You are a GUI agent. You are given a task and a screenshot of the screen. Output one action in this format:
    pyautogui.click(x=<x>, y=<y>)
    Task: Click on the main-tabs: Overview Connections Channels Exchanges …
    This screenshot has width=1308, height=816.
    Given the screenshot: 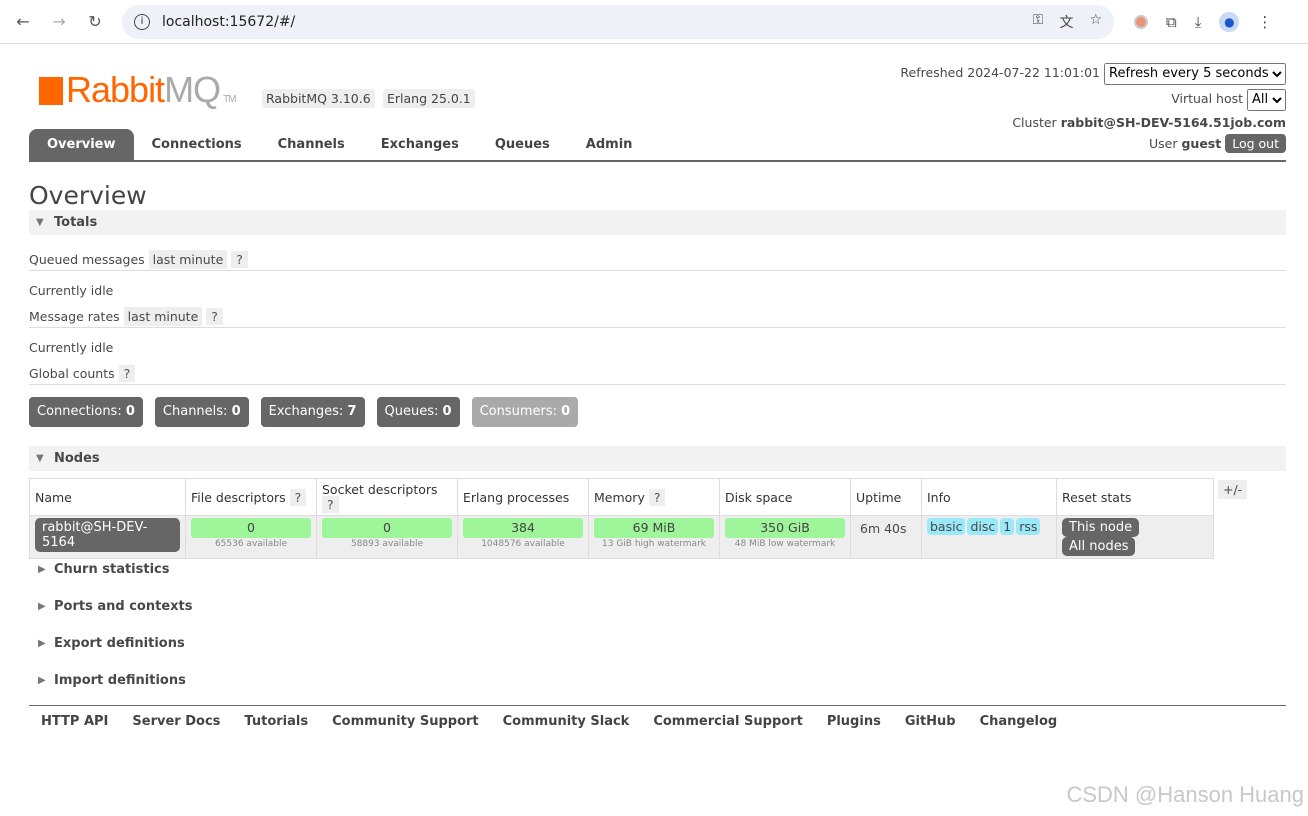 What is the action you would take?
    pyautogui.click(x=657, y=145)
    